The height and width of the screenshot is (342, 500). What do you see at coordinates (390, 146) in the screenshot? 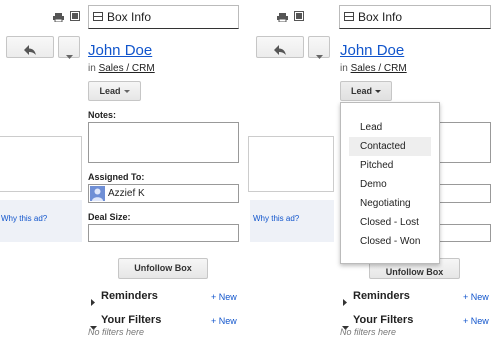
I see `menu-item-contacted: Contacted` at bounding box center [390, 146].